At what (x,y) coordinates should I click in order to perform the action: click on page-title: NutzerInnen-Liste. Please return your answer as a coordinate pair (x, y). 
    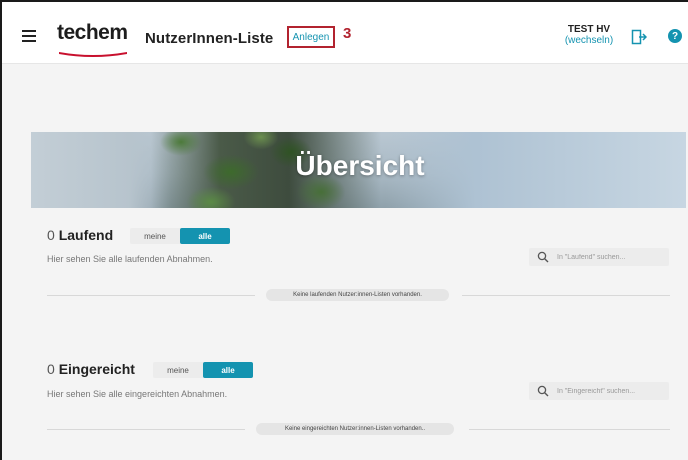
    Looking at the image, I should click on (209, 38).